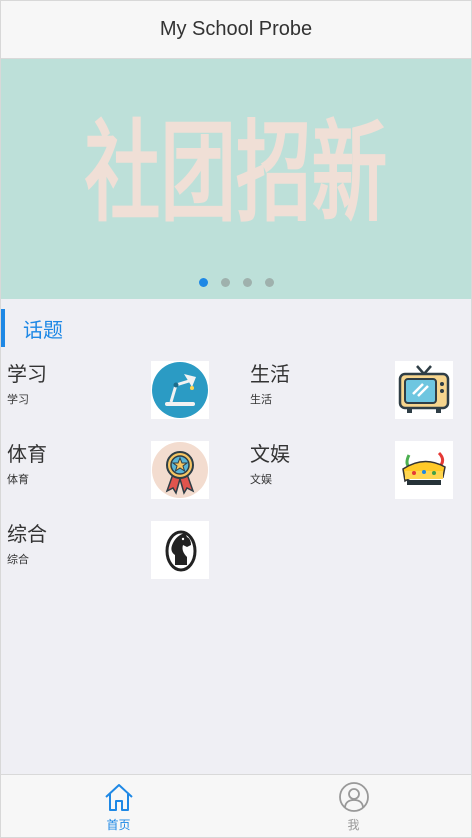  Describe the element at coordinates (261, 479) in the screenshot. I see `topic-subtitle: 文娱` at that location.